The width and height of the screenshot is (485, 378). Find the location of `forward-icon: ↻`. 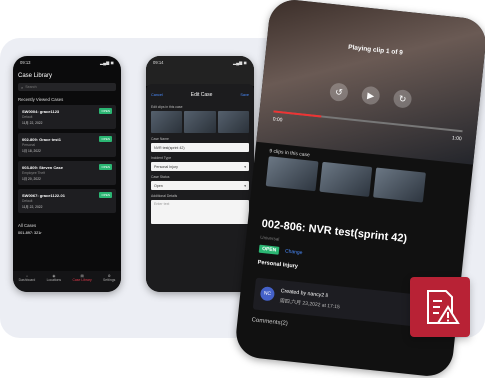

forward-icon: ↻ is located at coordinates (402, 98).